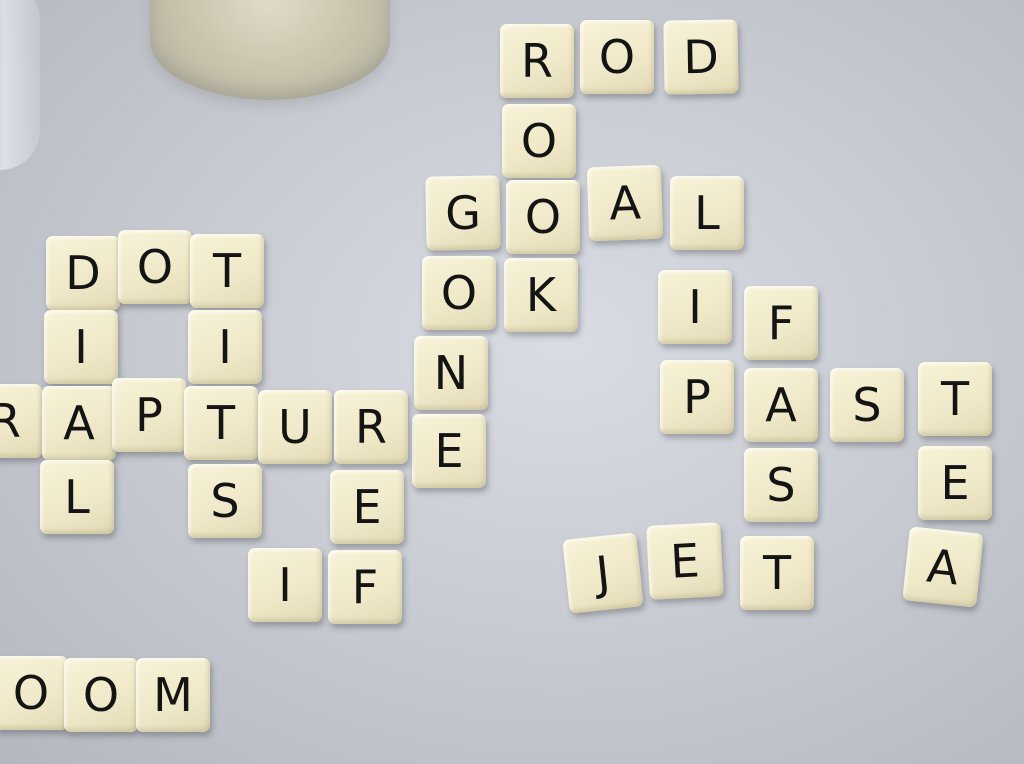 The width and height of the screenshot is (1024, 764). I want to click on letter-tile: K, so click(541, 295).